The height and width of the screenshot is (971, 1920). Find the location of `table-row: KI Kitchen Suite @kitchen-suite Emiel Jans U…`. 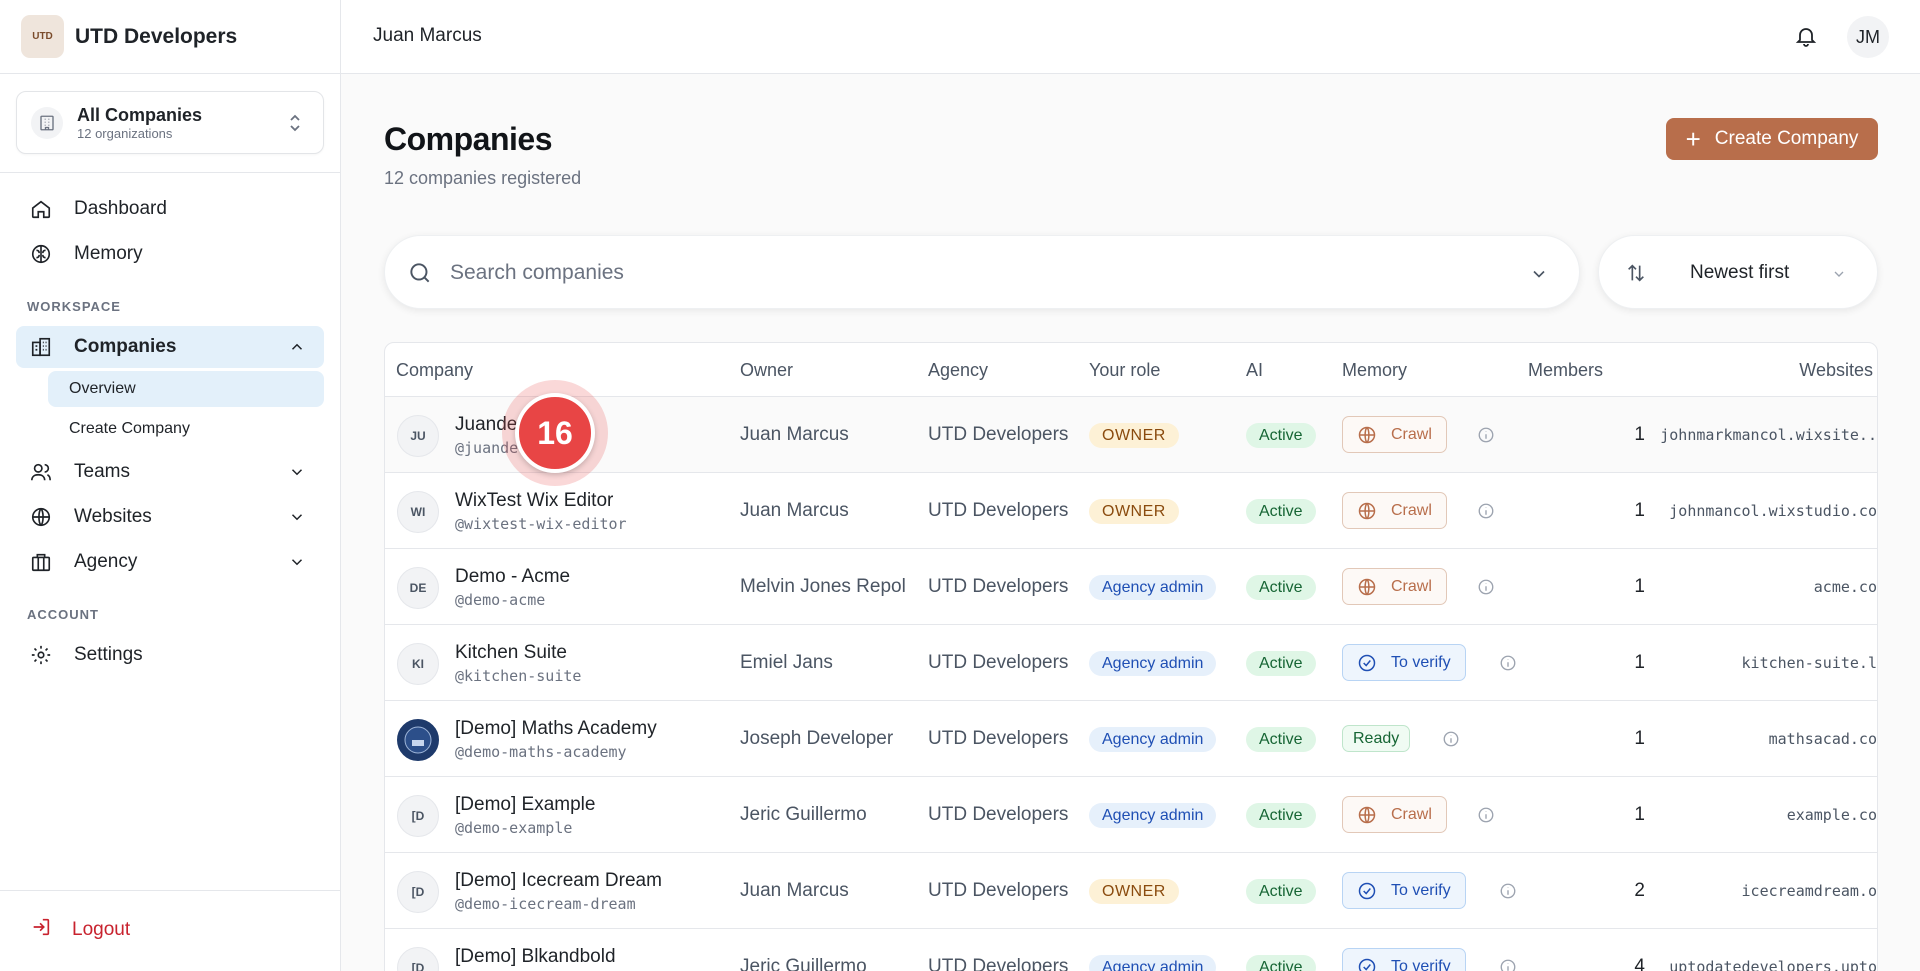

table-row: KI Kitchen Suite @kitchen-suite Emiel Jans U… is located at coordinates (1131, 663).